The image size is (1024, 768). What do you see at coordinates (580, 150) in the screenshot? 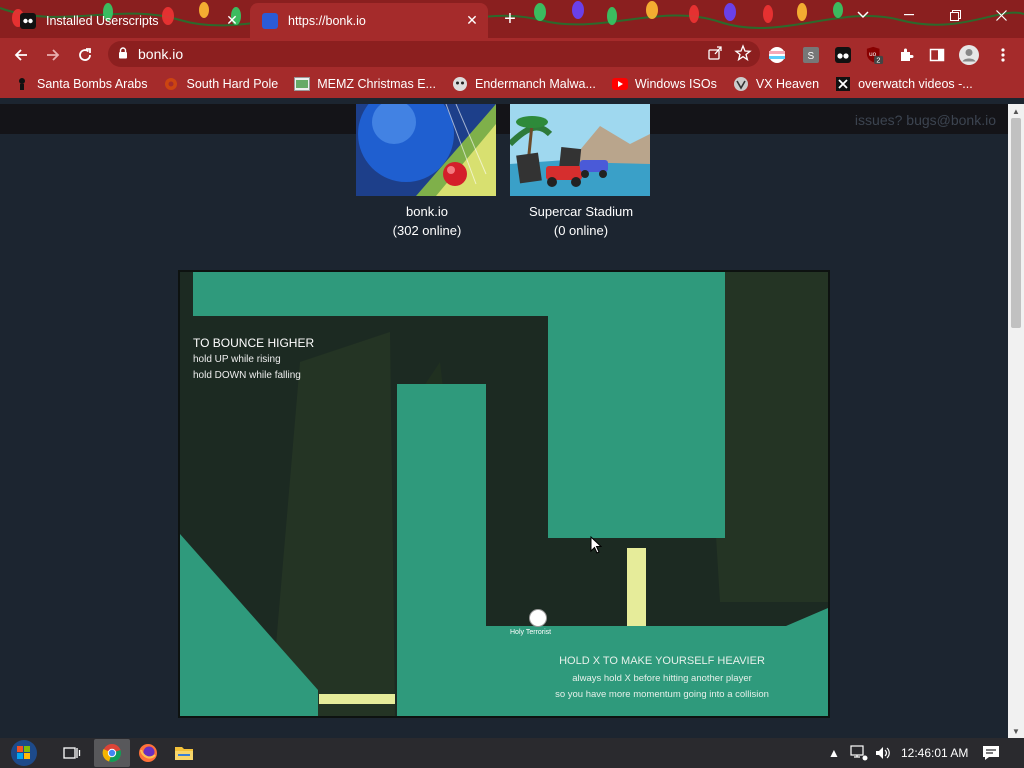
I see `supercar-stadium-thumbnail` at bounding box center [580, 150].